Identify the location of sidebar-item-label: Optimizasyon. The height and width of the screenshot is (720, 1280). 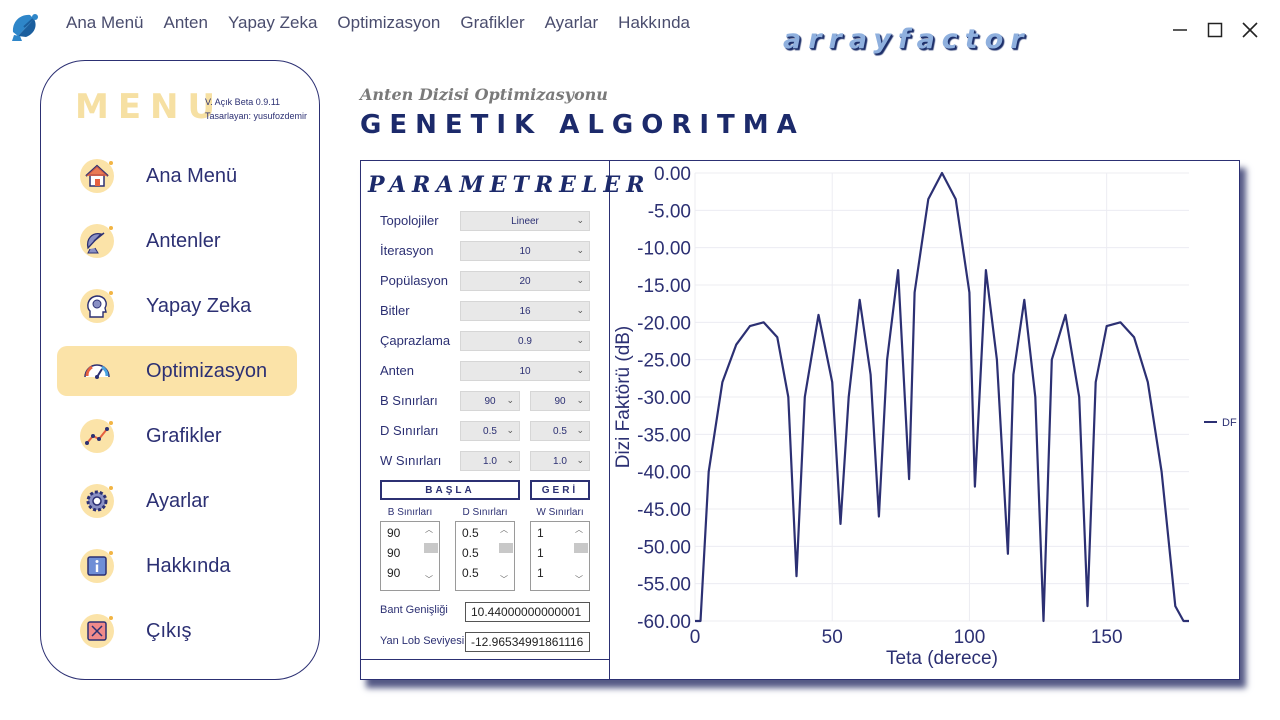
(207, 370).